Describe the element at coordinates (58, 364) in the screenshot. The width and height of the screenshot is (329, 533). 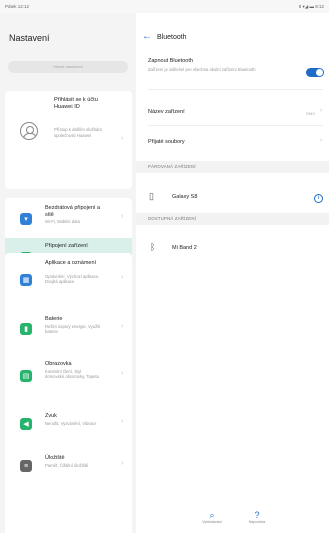
I see `sidebar-item-title: Obrazovka` at that location.